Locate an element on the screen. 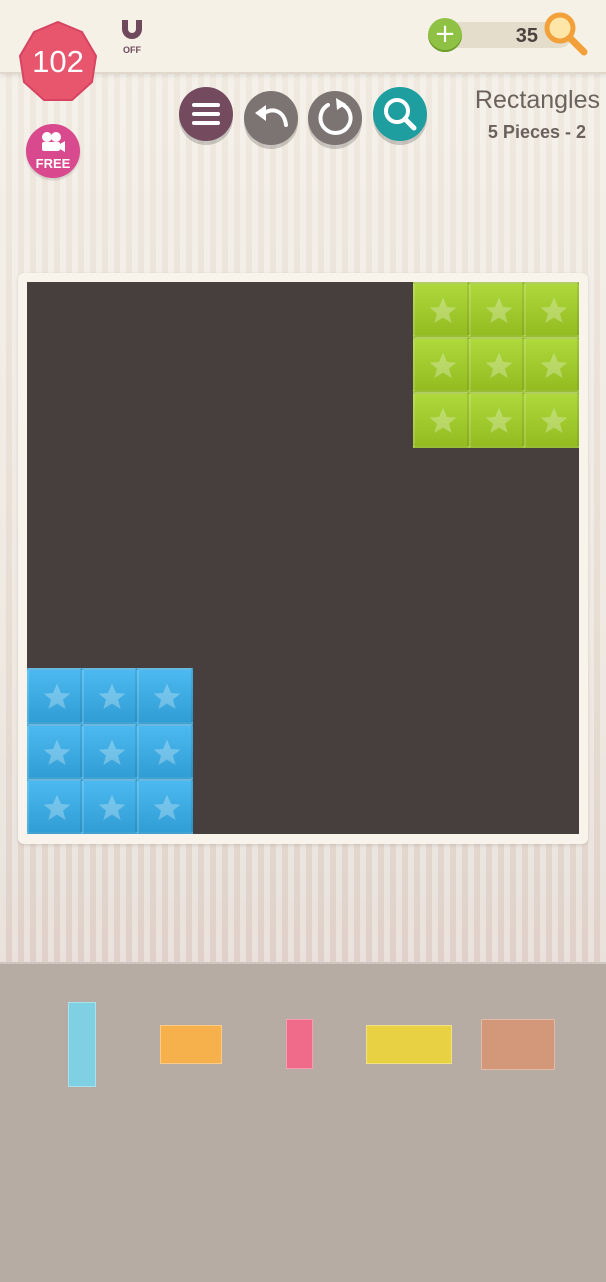  level-badge: 102 is located at coordinates (58, 62).